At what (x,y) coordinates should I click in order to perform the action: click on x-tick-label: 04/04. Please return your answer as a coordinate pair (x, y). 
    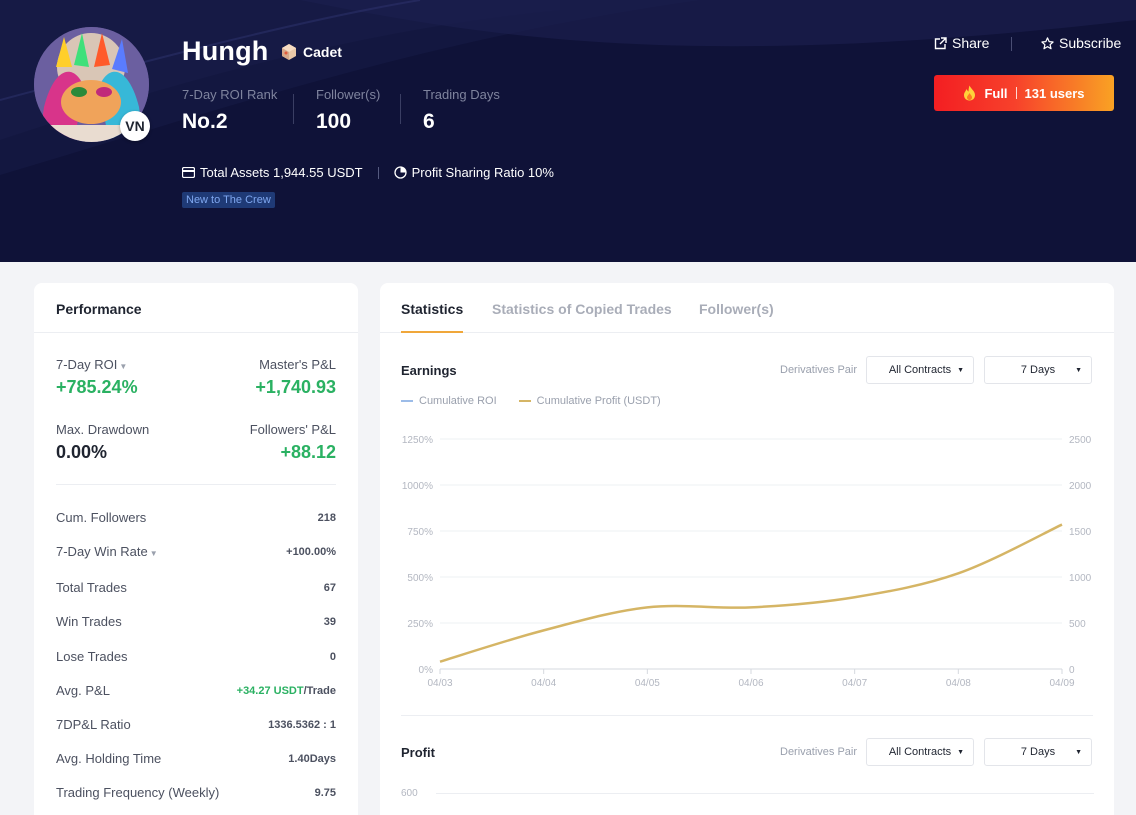
    Looking at the image, I should click on (543, 683).